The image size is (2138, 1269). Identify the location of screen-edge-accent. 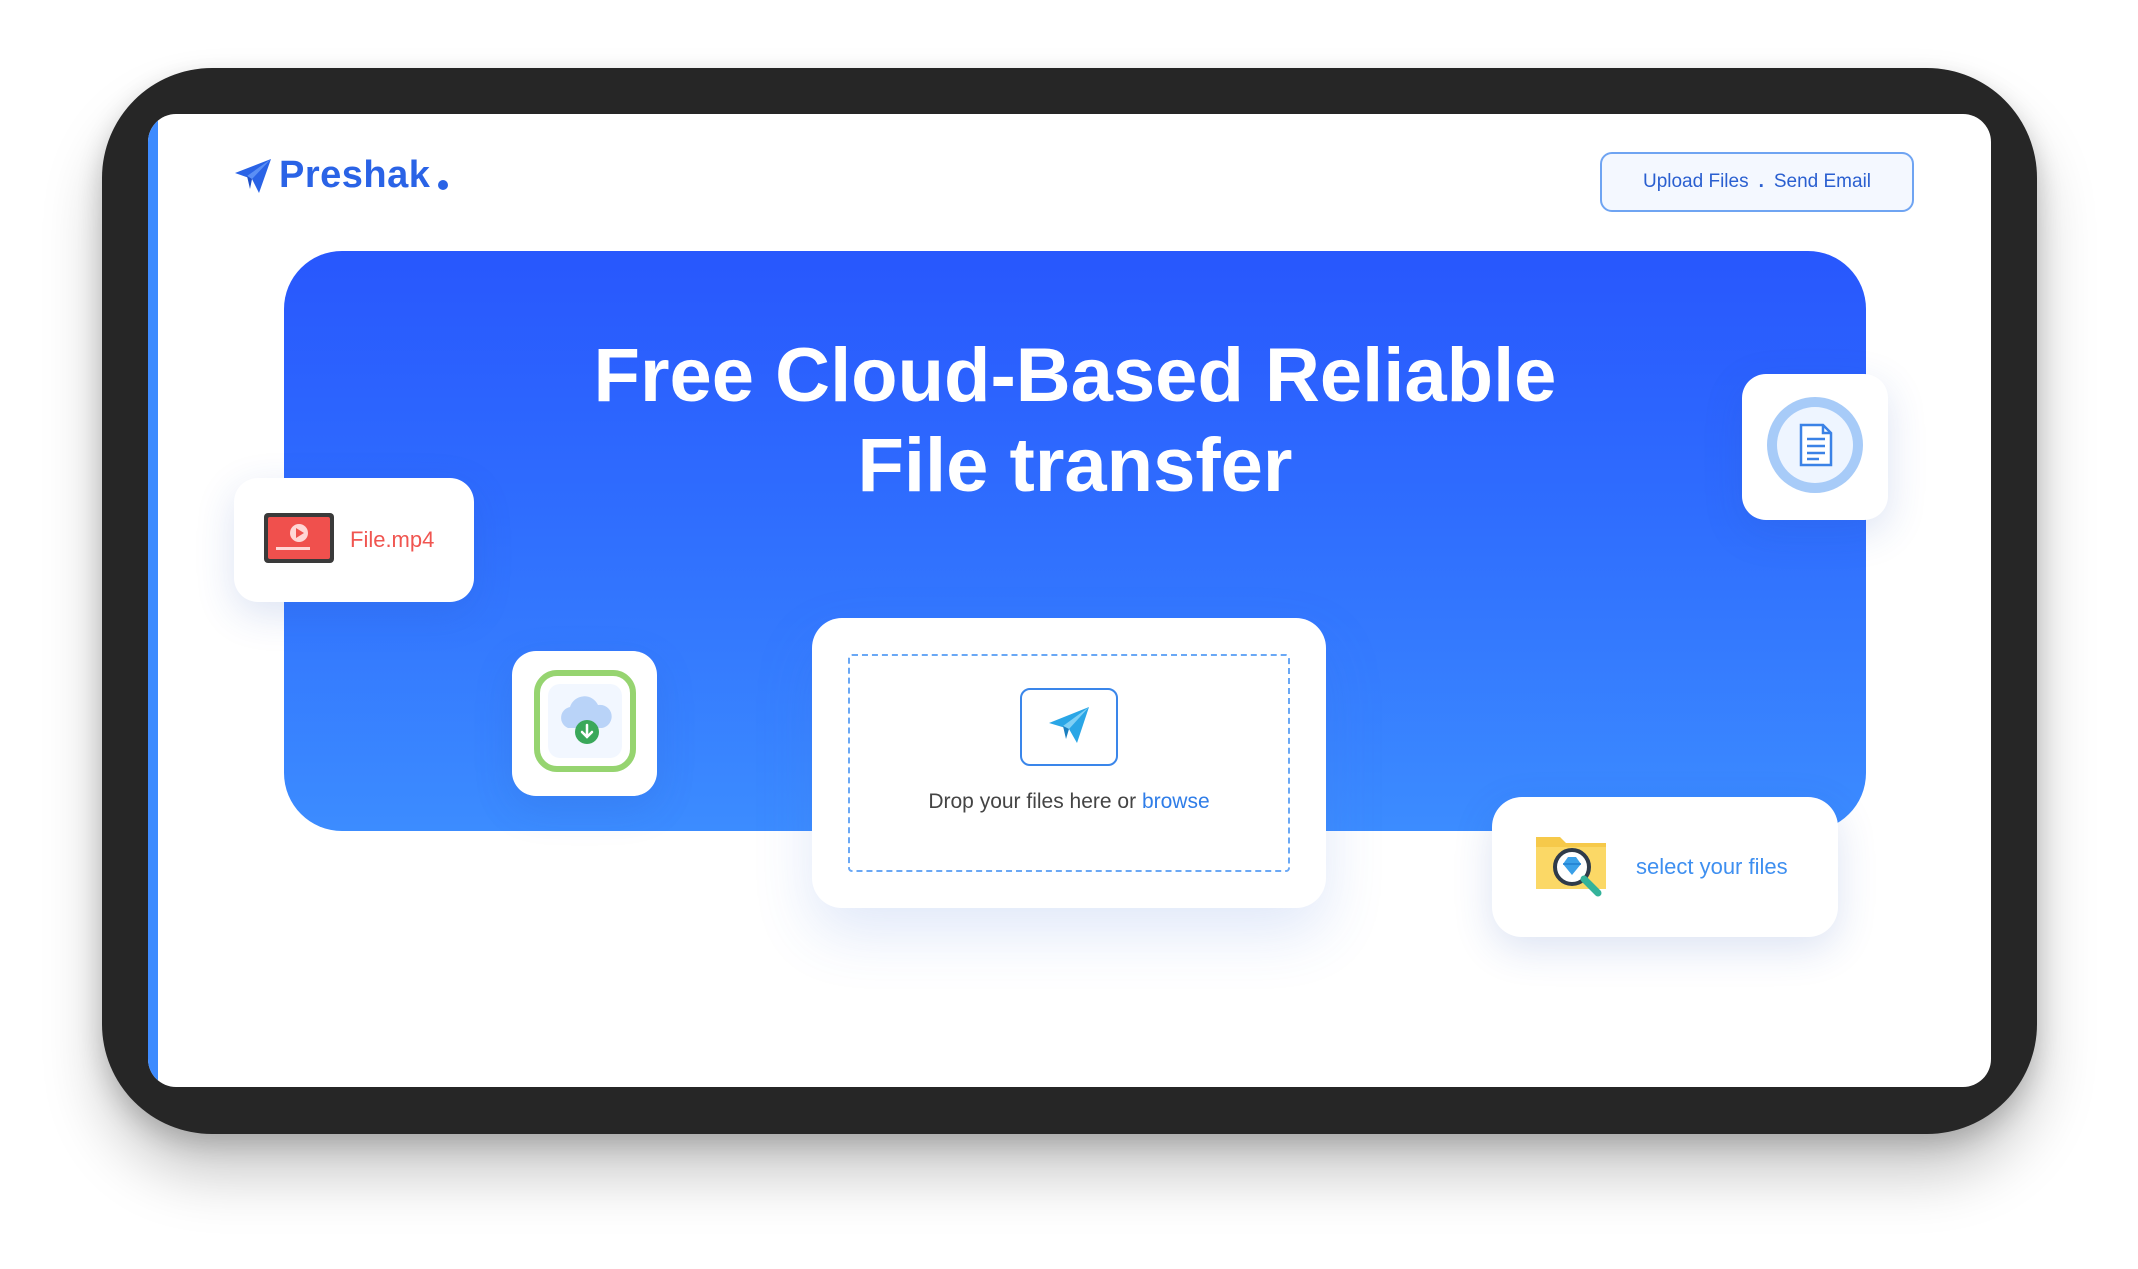
(153, 600).